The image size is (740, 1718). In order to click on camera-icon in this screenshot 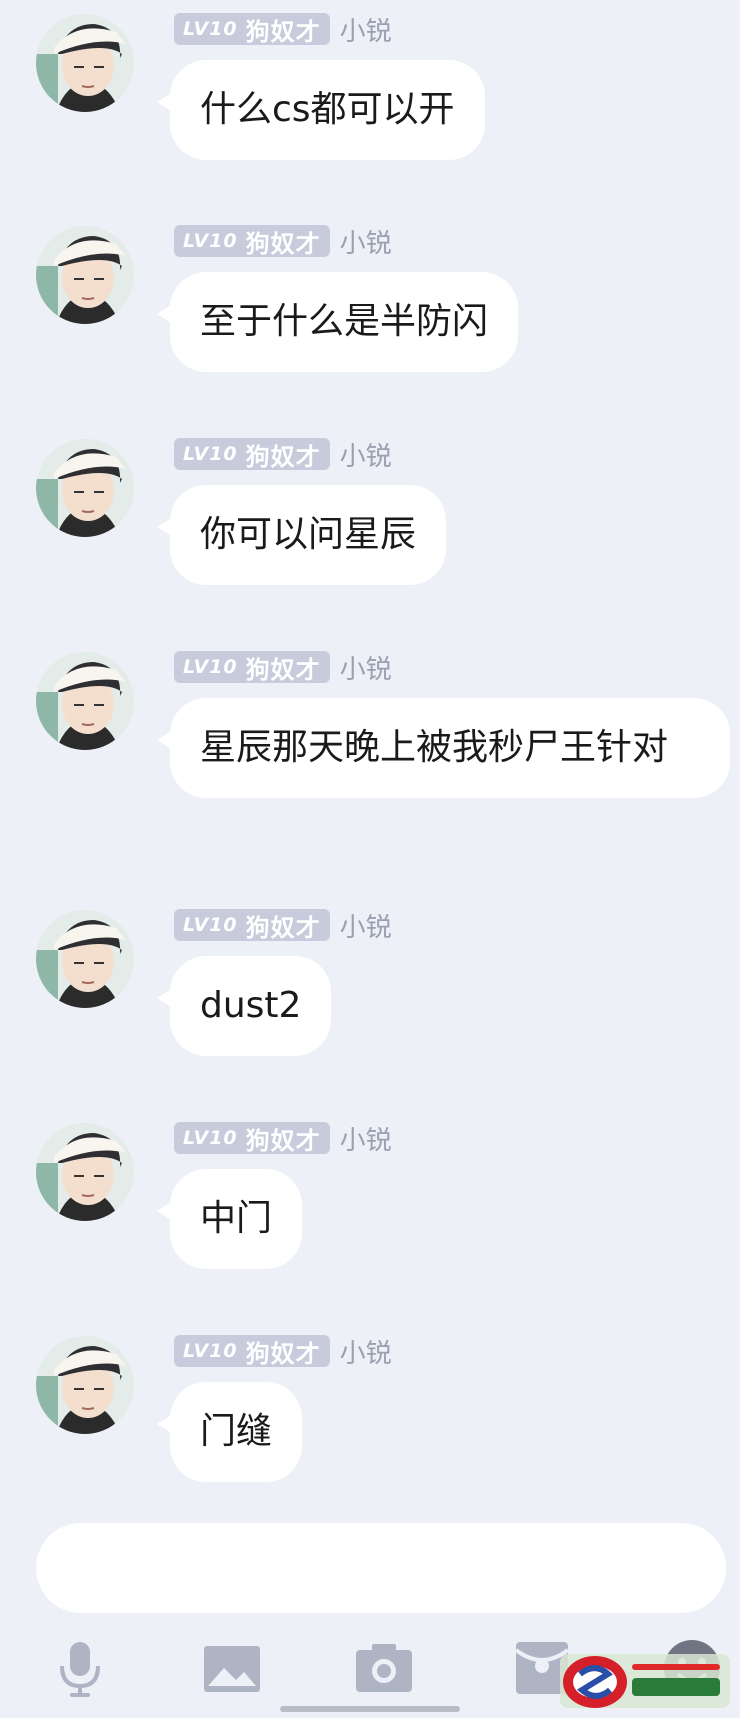, I will do `click(384, 1668)`.